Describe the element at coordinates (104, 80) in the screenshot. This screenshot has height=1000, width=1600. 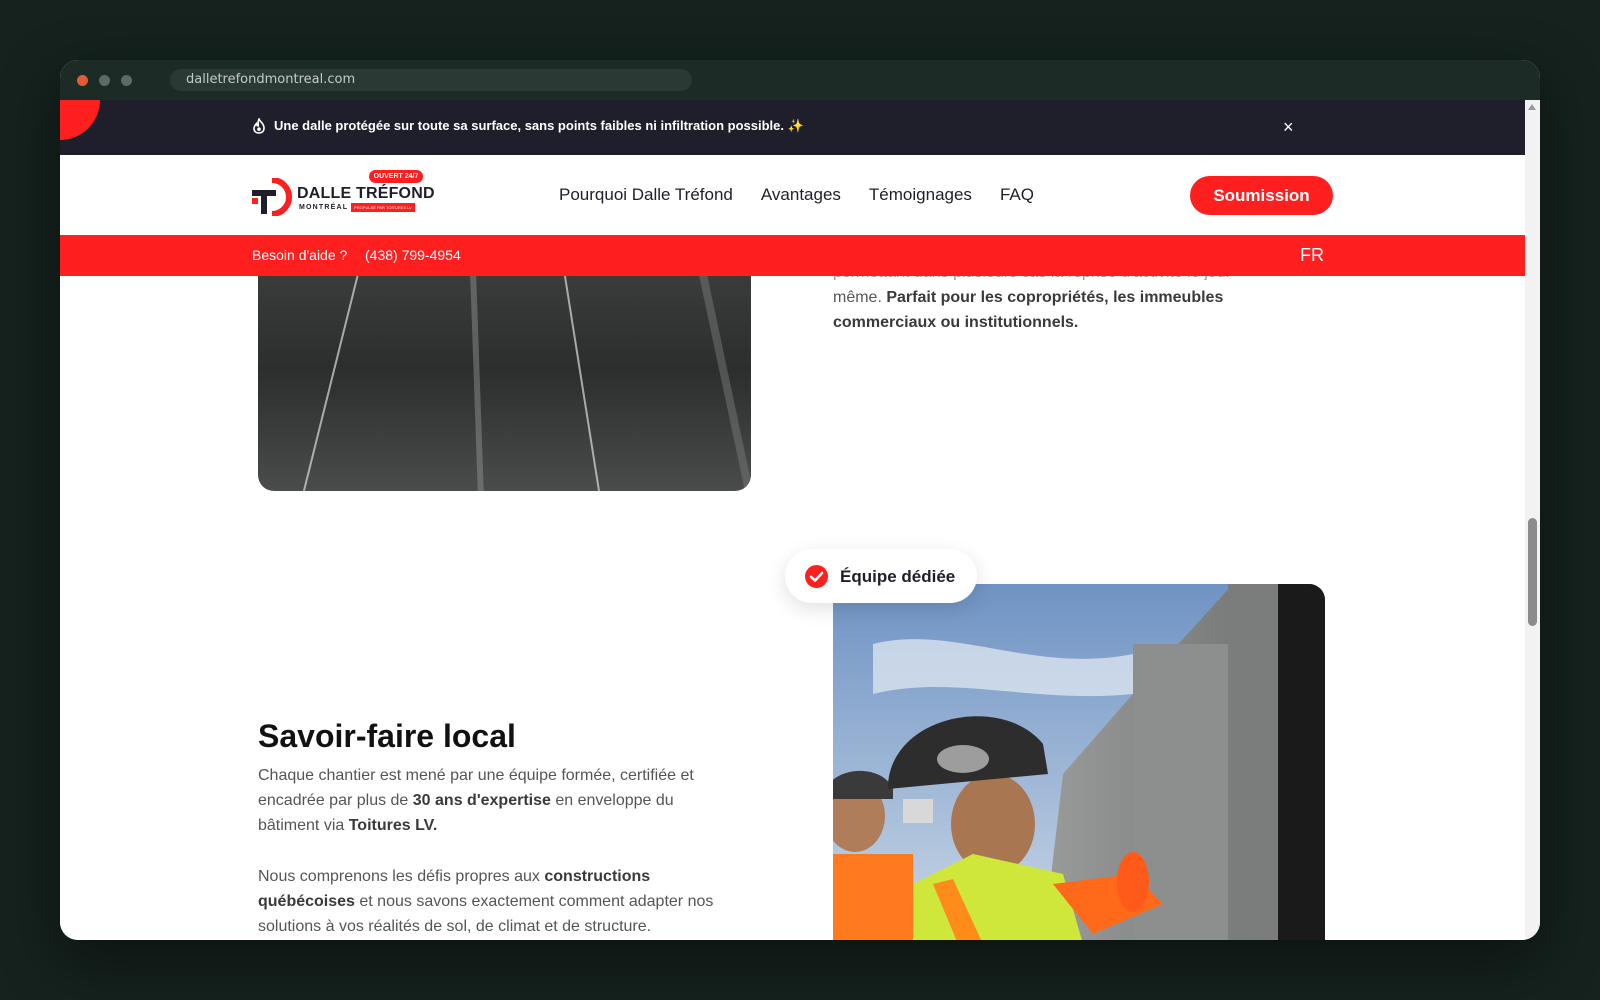
I see `minimize-window-dot` at that location.